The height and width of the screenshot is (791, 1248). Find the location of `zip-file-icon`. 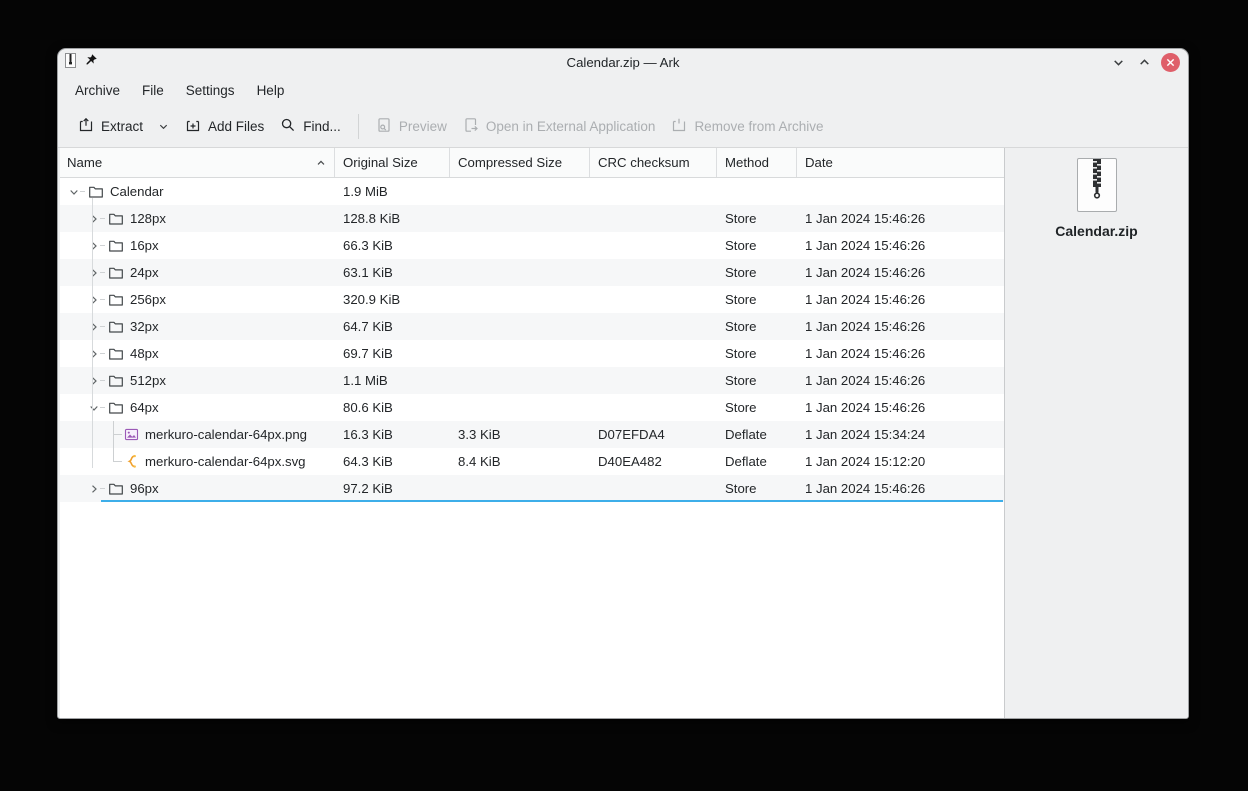

zip-file-icon is located at coordinates (70, 62).